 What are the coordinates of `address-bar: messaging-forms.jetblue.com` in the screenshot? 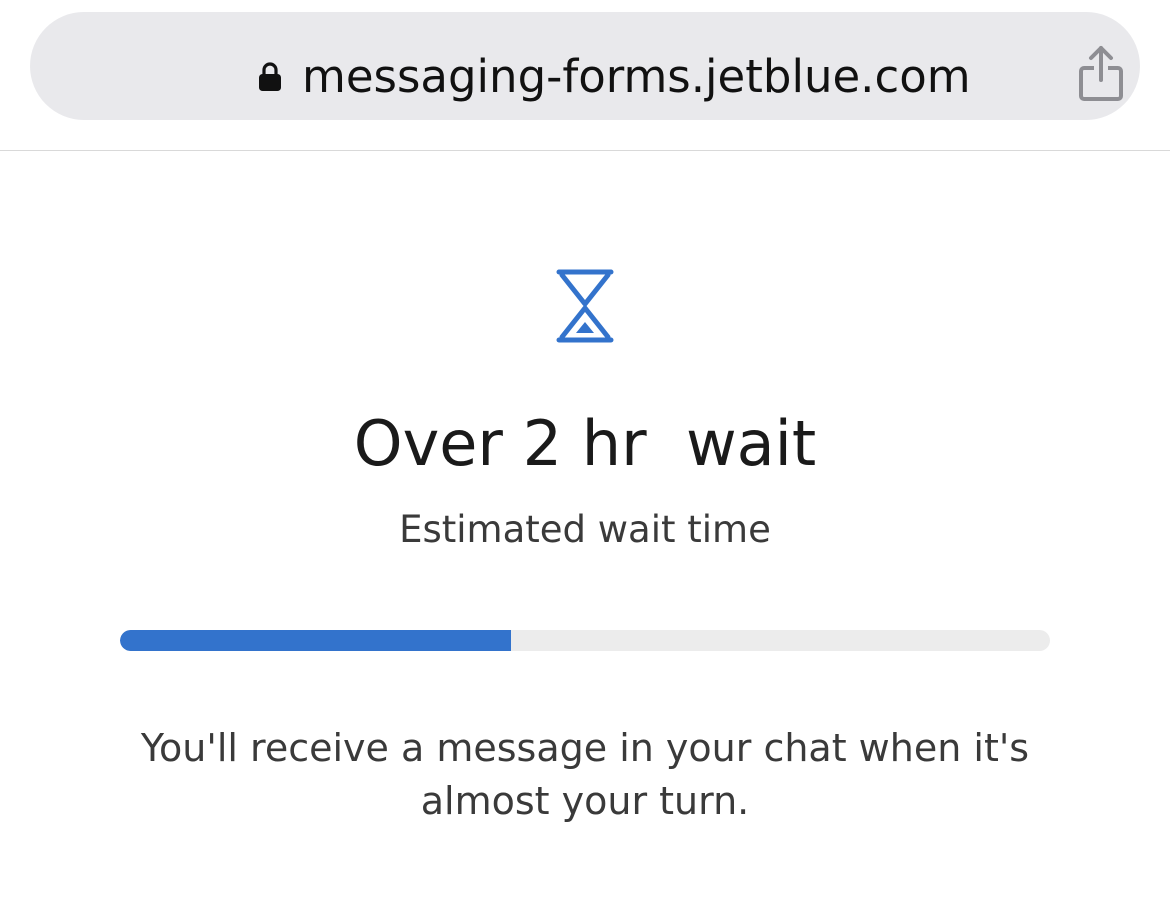 It's located at (585, 66).